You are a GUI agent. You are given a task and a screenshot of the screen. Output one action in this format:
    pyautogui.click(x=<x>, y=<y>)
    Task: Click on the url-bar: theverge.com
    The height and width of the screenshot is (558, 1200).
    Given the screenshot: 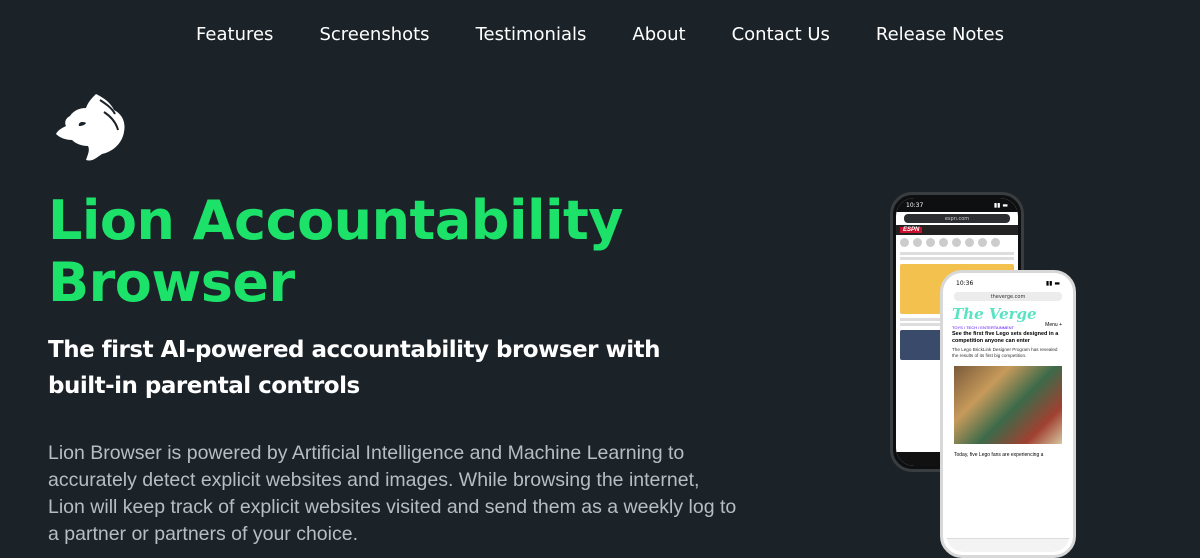 What is the action you would take?
    pyautogui.click(x=1008, y=296)
    